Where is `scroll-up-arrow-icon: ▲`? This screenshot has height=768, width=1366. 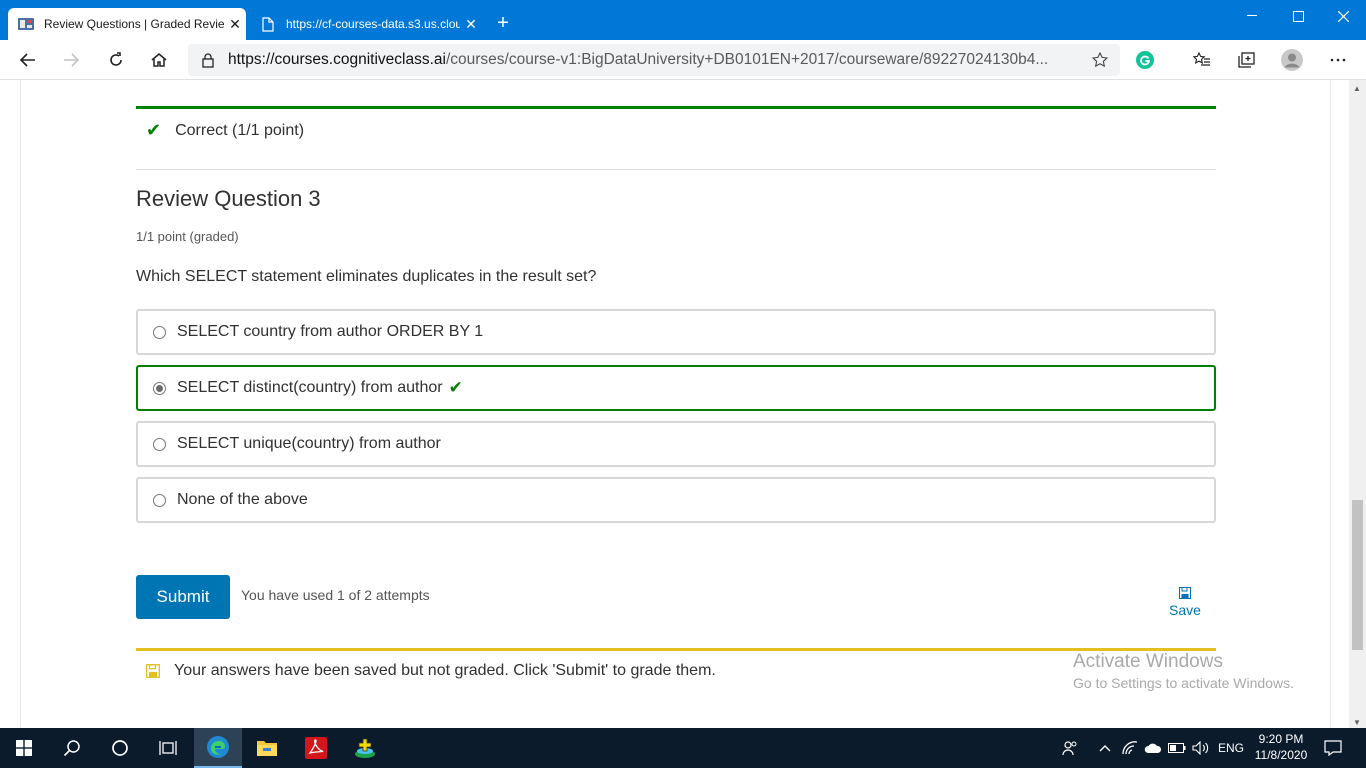
scroll-up-arrow-icon: ▲ is located at coordinates (1357, 88).